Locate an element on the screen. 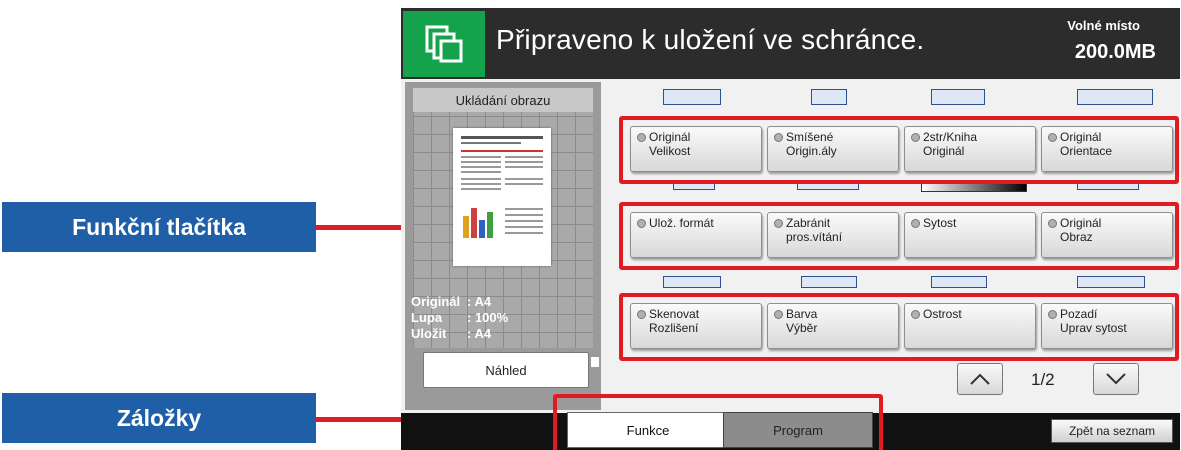 The image size is (1181, 450). color-select-icon is located at coordinates (829, 282).